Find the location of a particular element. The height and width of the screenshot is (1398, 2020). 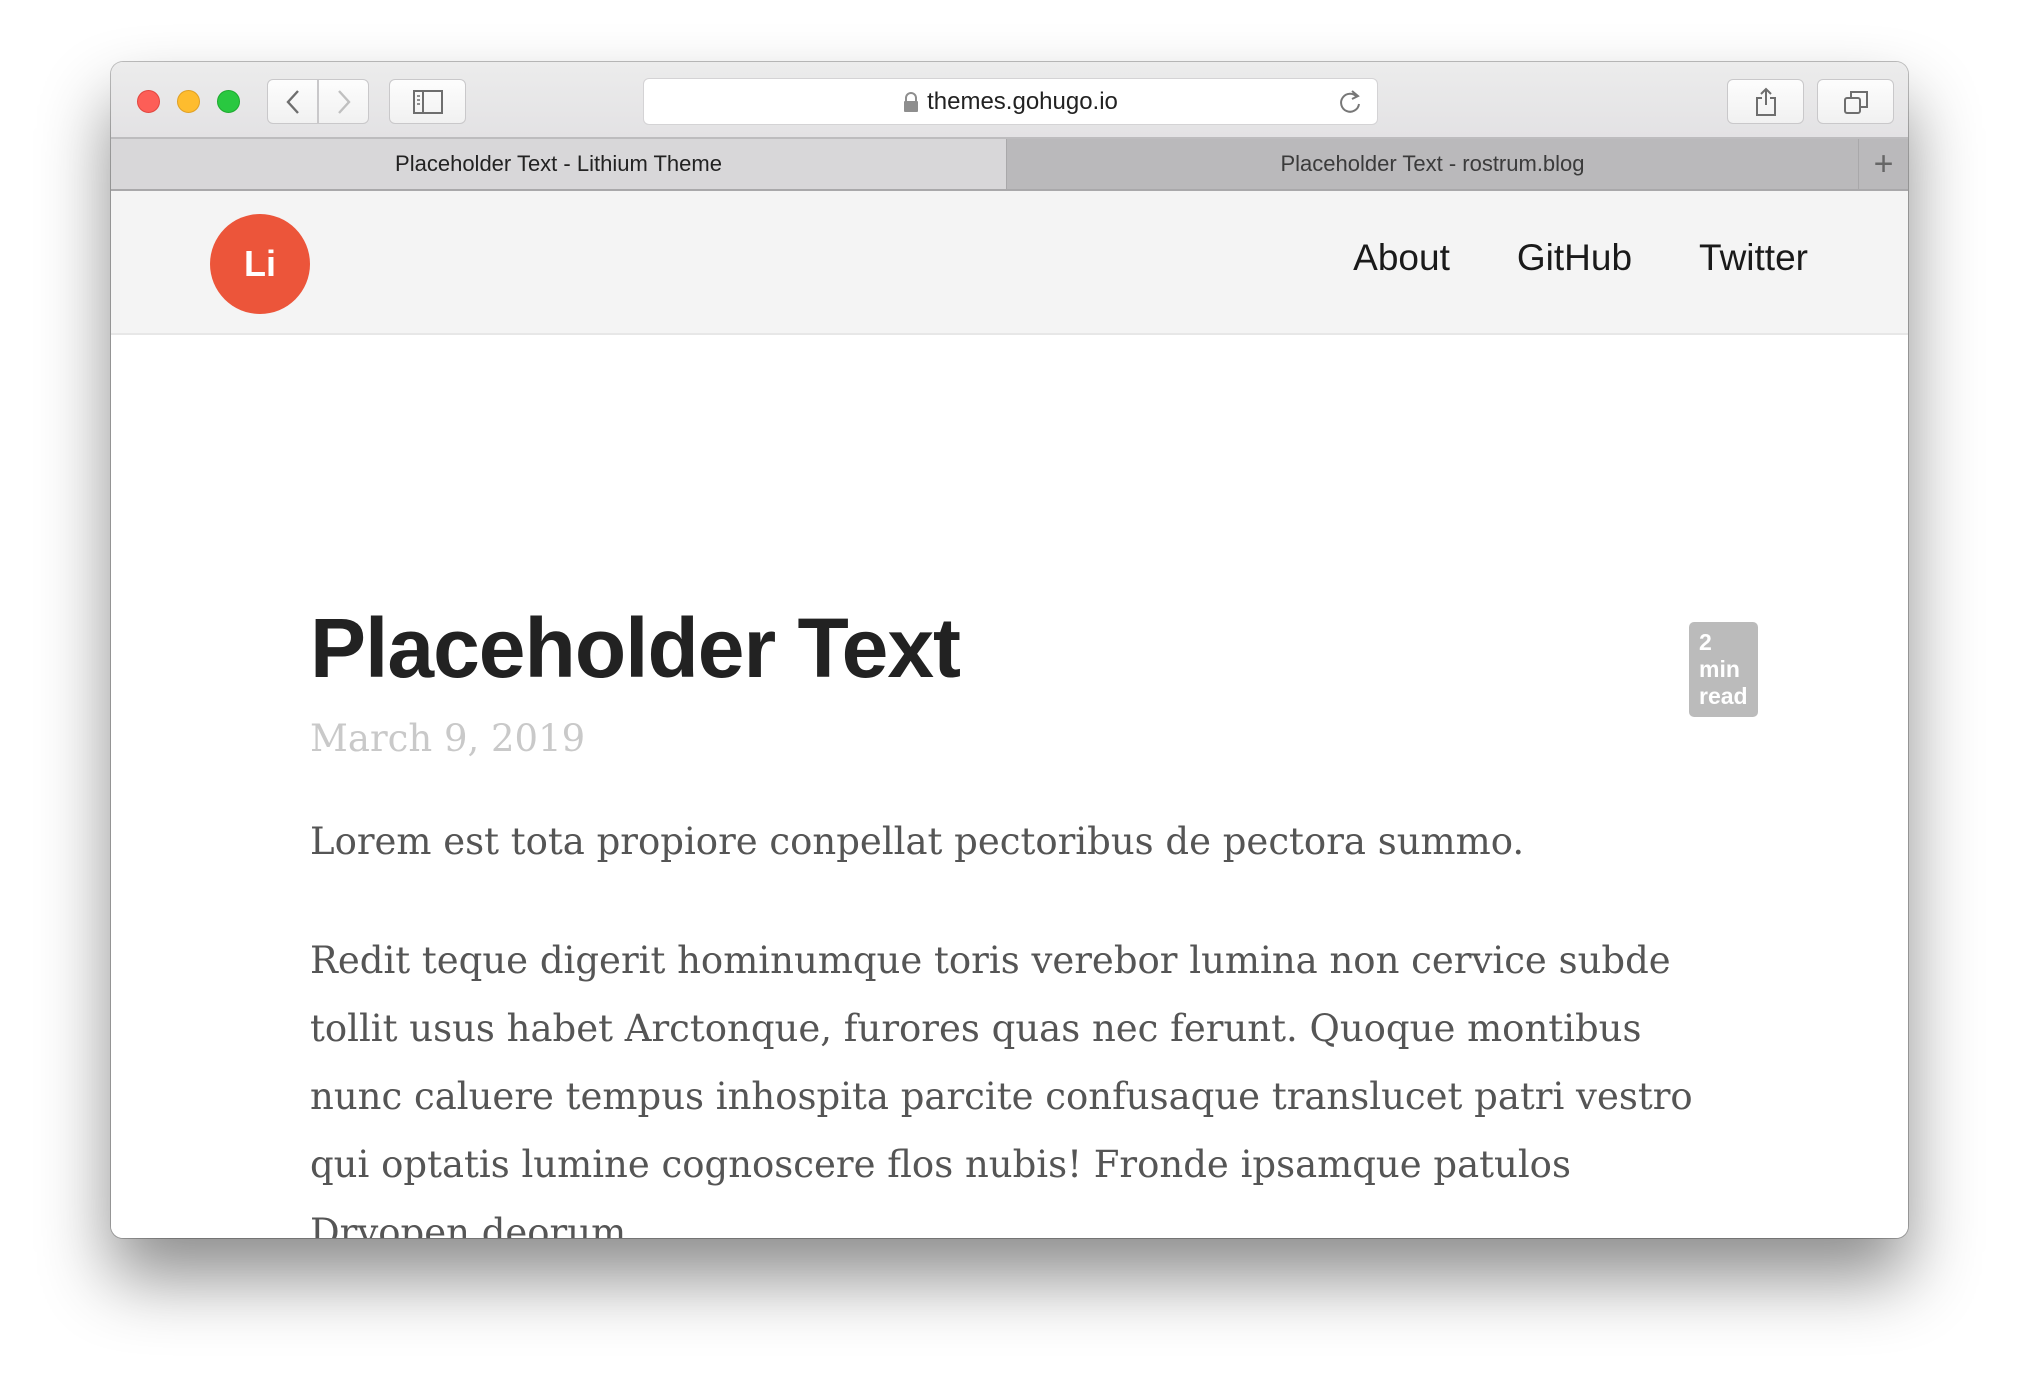

browser-toolbar: themes.gohugo.io is located at coordinates (1009, 100).